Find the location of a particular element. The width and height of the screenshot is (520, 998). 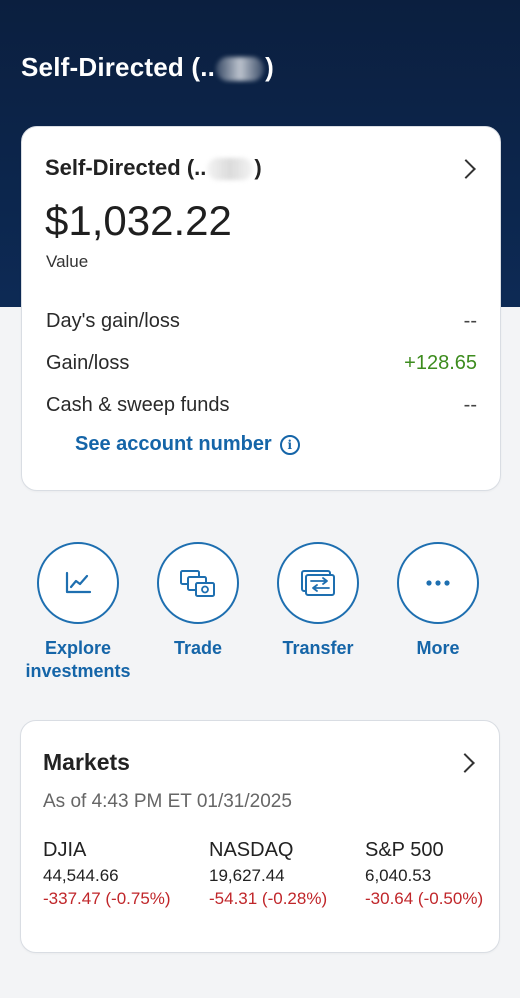

index-name: DJIA is located at coordinates (65, 850).